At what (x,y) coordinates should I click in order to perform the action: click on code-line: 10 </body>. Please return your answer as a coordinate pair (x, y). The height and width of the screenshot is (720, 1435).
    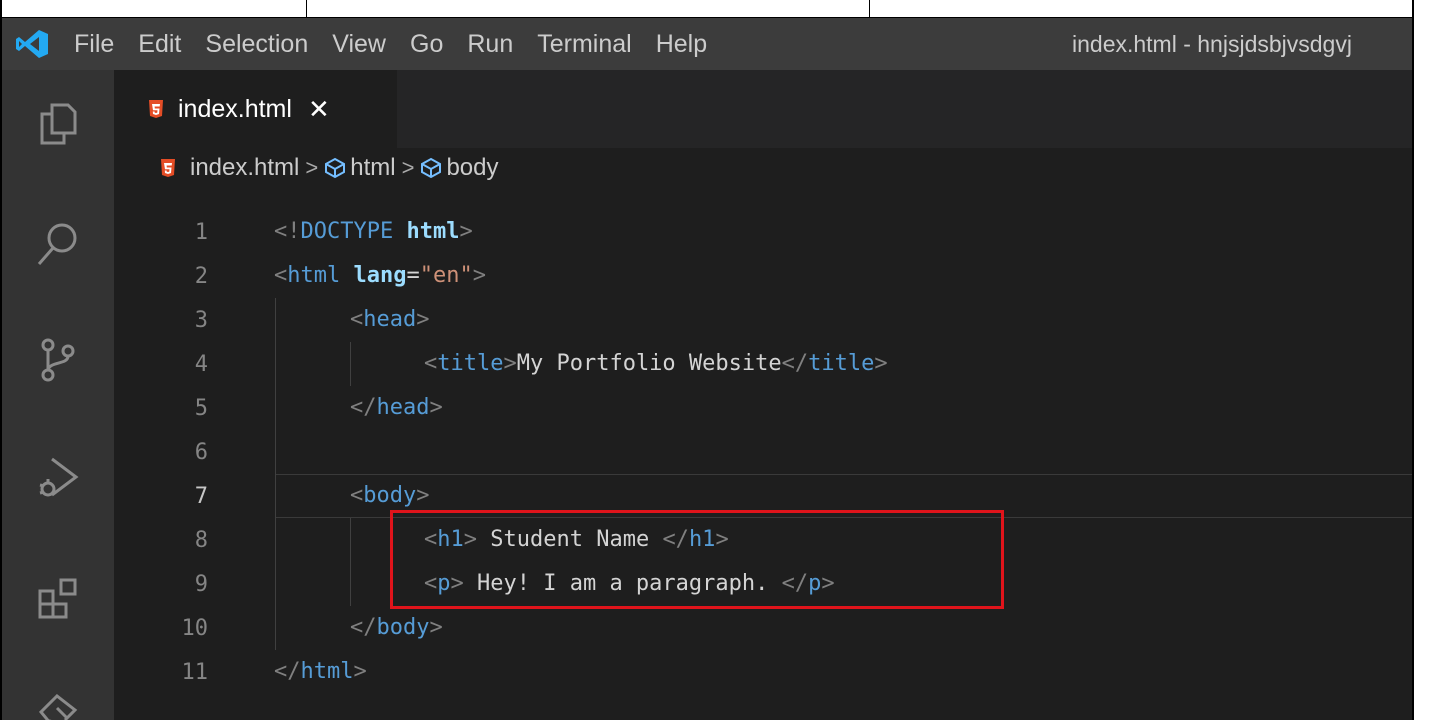
    Looking at the image, I should click on (763, 628).